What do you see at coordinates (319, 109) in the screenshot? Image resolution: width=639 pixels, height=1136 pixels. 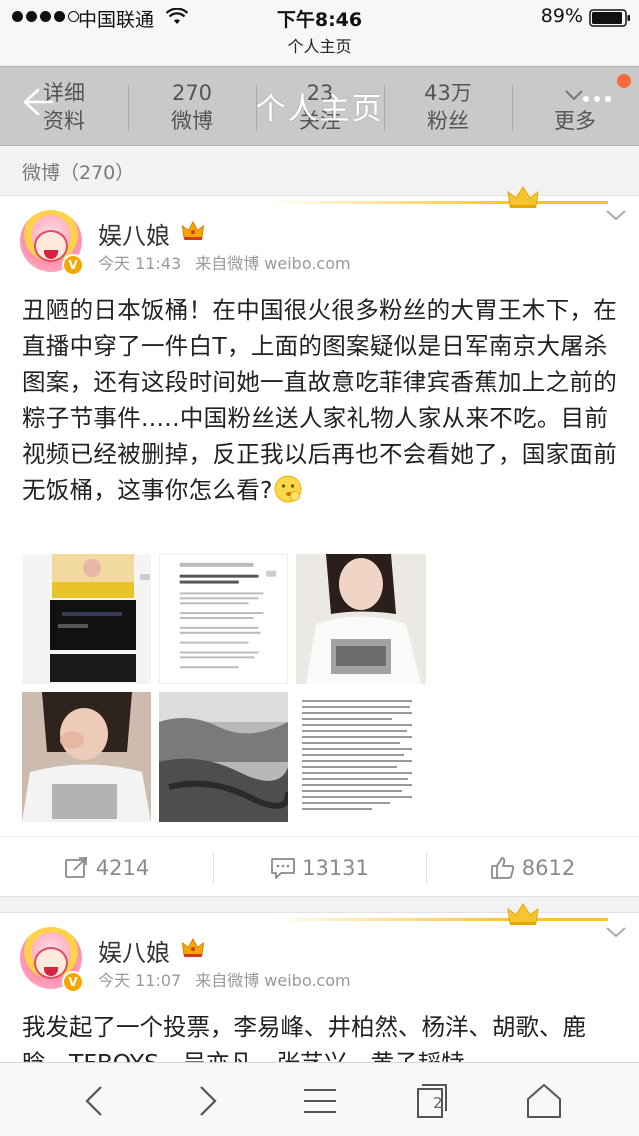 I see `page-title: 个人主页` at bounding box center [319, 109].